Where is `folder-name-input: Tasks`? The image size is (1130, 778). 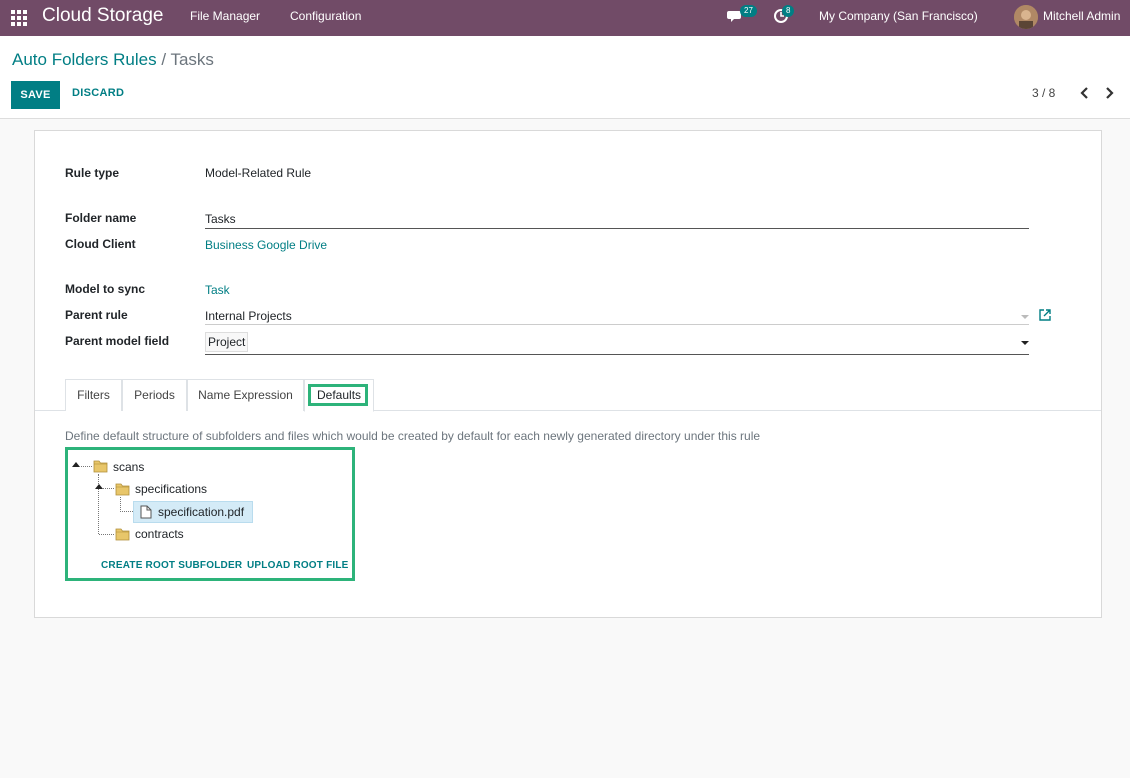
folder-name-input: Tasks is located at coordinates (220, 219).